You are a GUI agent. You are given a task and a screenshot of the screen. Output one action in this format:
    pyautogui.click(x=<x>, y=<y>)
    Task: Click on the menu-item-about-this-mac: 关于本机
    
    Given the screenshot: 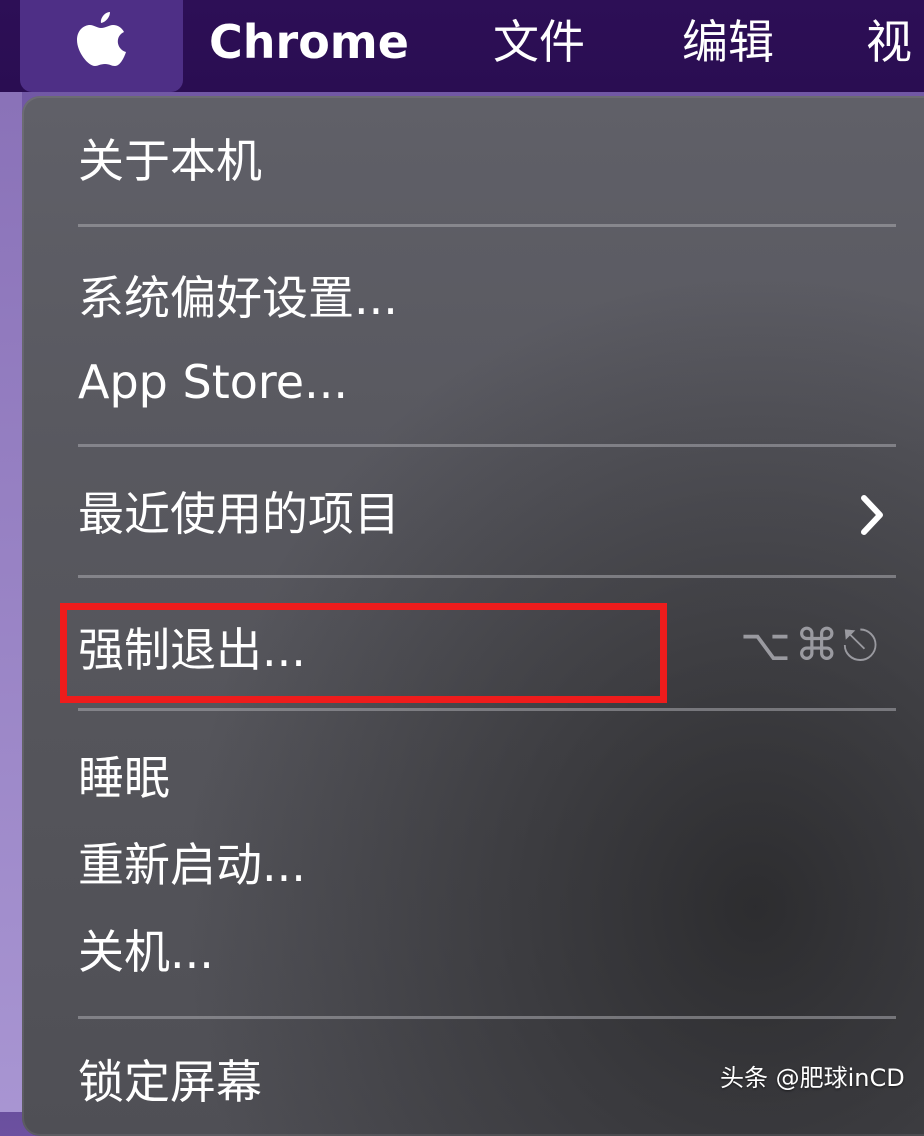 What is the action you would take?
    pyautogui.click(x=170, y=161)
    